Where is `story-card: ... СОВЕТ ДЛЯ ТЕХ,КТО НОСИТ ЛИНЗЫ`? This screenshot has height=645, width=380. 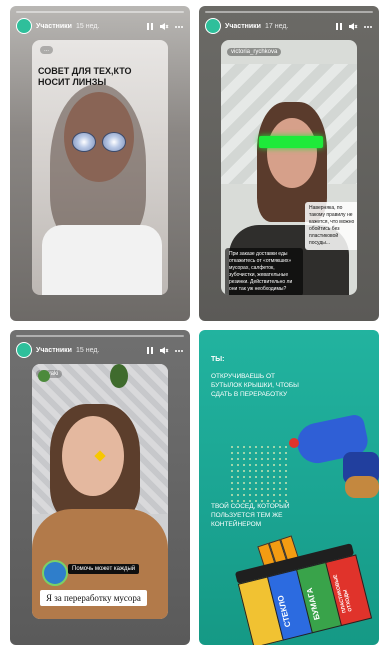 story-card: ... СОВЕТ ДЛЯ ТЕХ,КТО НОСИТ ЛИНЗЫ is located at coordinates (100, 167).